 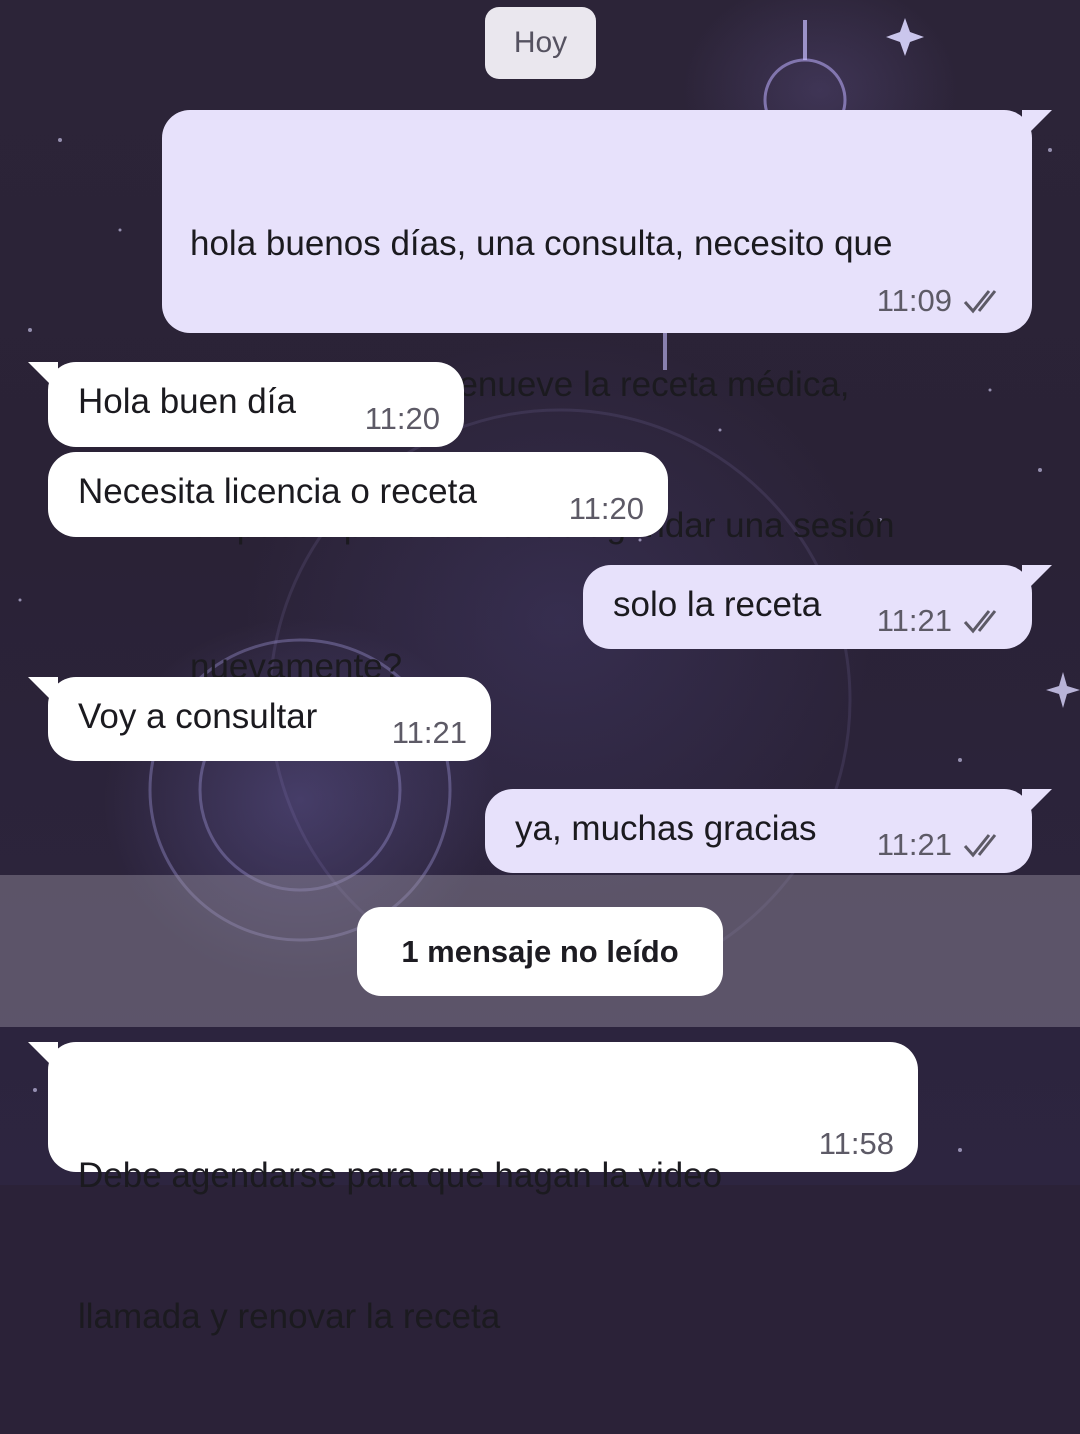 I want to click on incoming-message: Hola buen día 11:20, so click(x=256, y=404).